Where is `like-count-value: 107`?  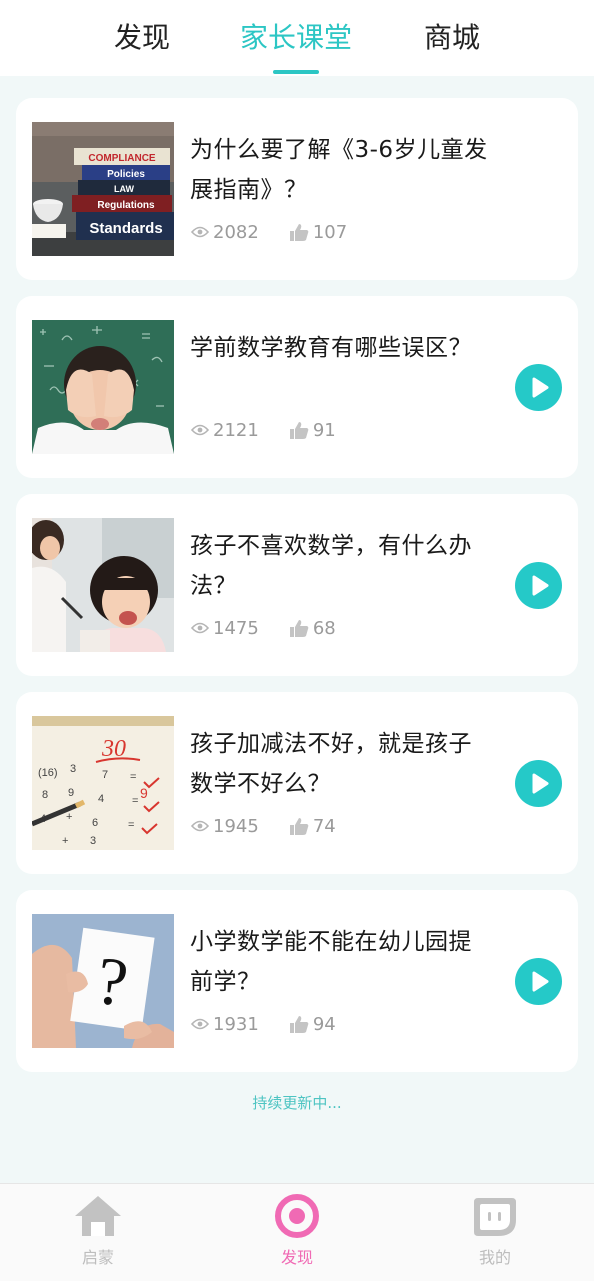 like-count-value: 107 is located at coordinates (330, 232).